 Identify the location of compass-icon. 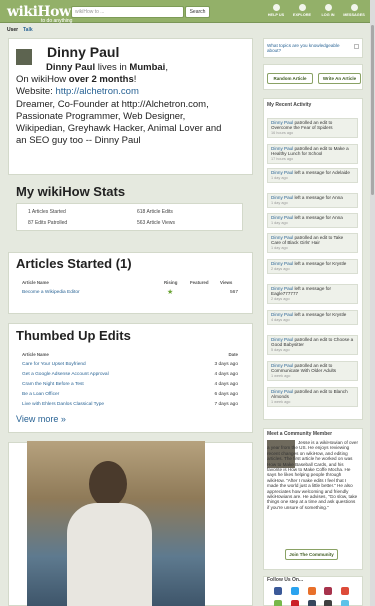
(302, 7).